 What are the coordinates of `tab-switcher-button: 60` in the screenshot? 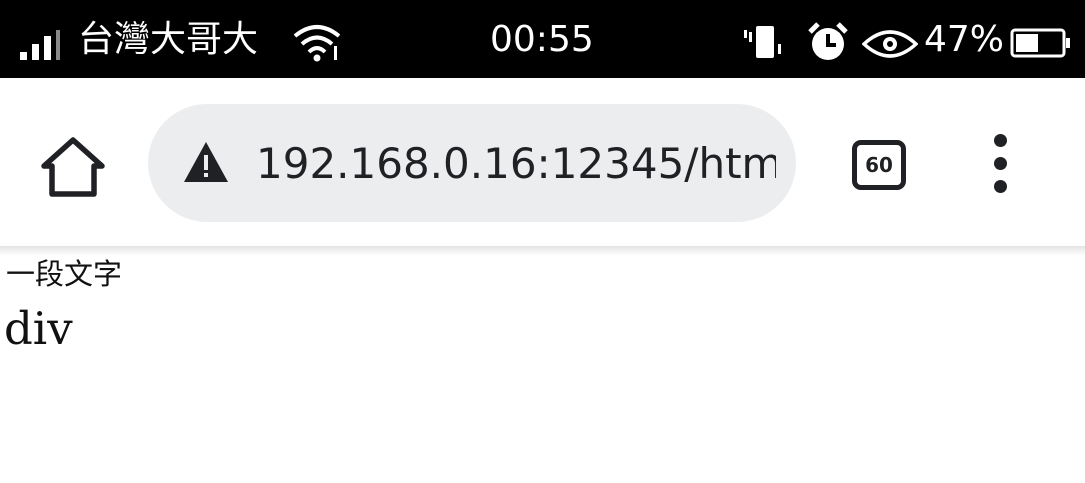 It's located at (879, 165).